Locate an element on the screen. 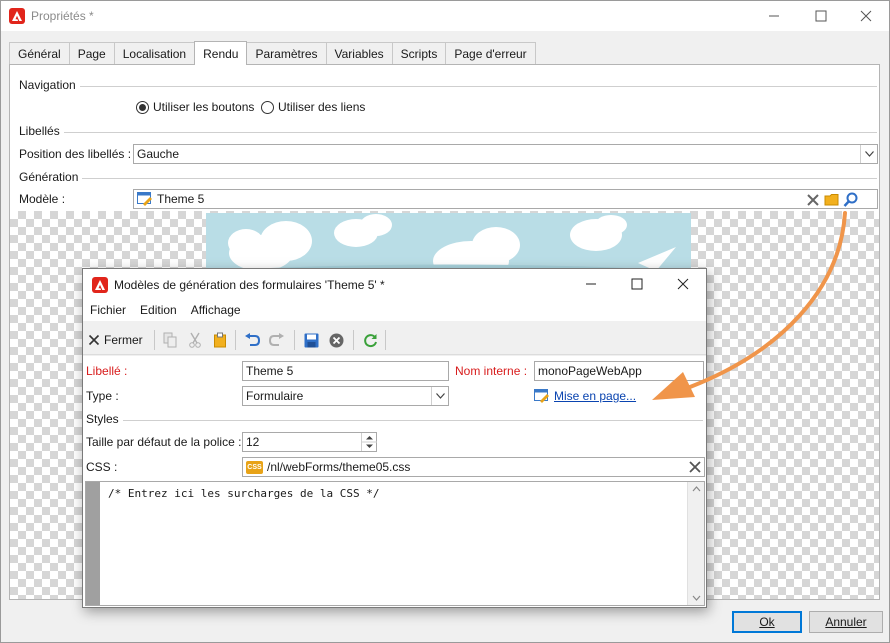 The width and height of the screenshot is (890, 643). section-generation-label: Génération is located at coordinates (51, 177).